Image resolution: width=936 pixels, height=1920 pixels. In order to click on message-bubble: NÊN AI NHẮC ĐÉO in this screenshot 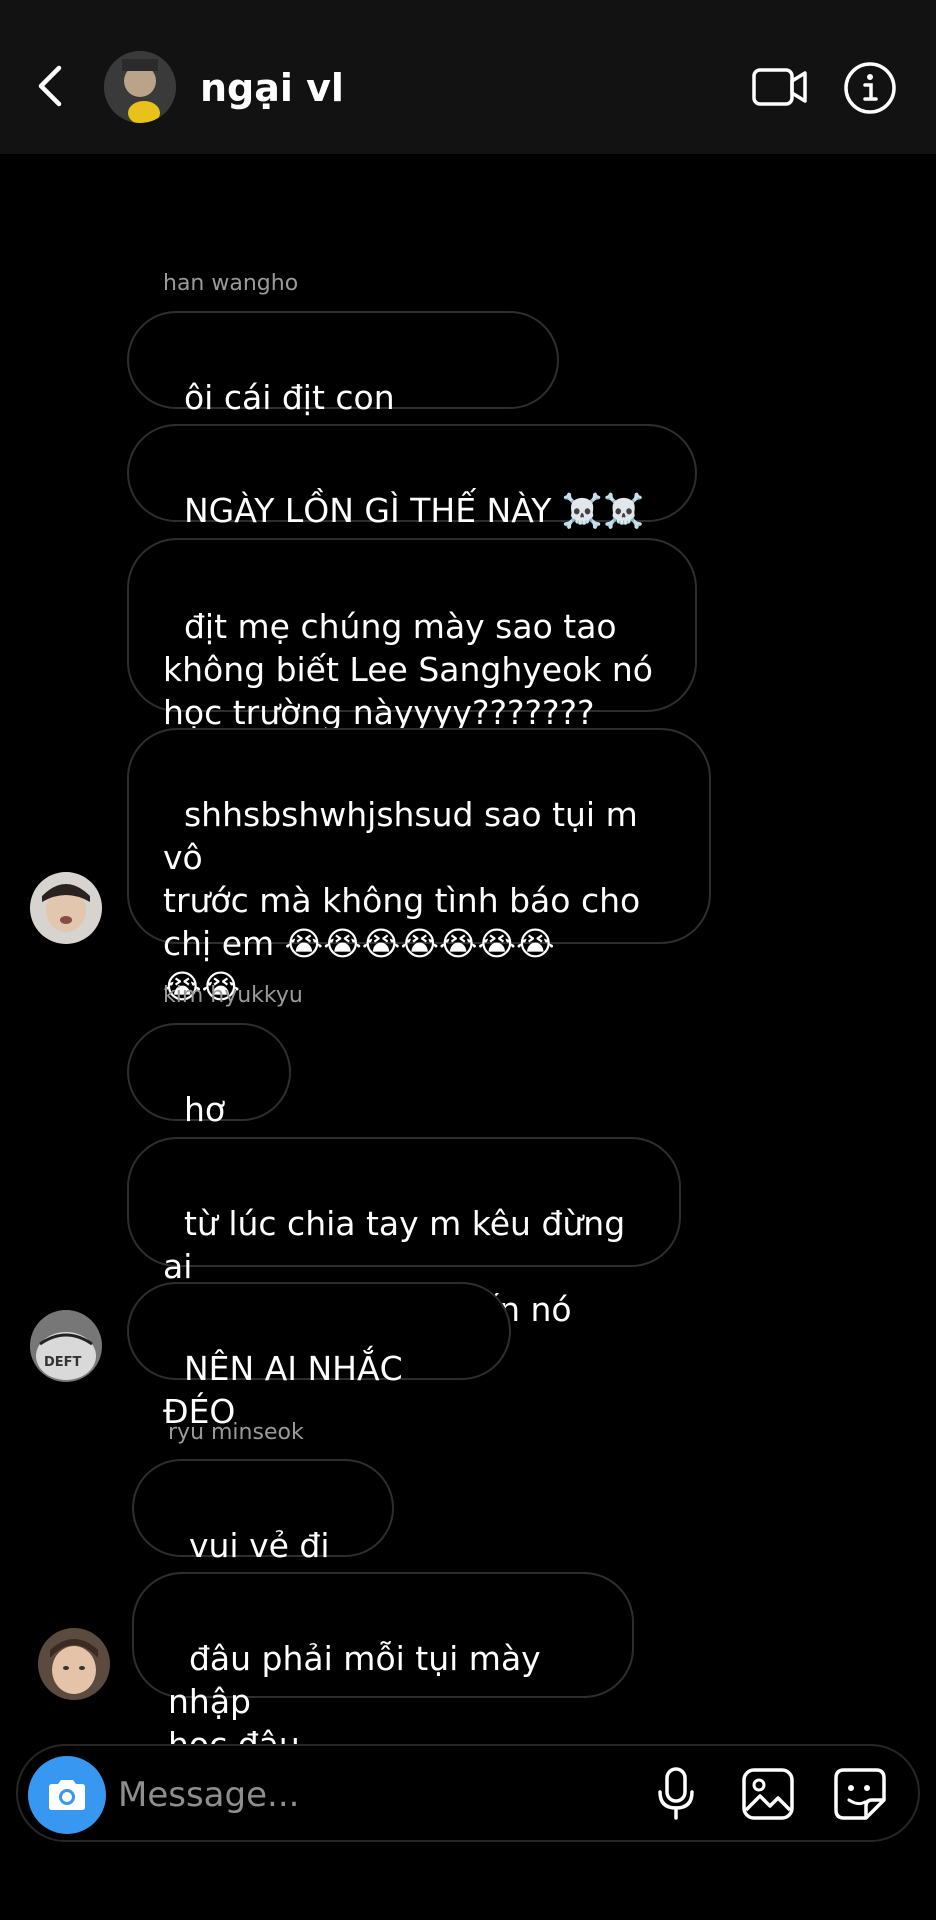, I will do `click(319, 1356)`.